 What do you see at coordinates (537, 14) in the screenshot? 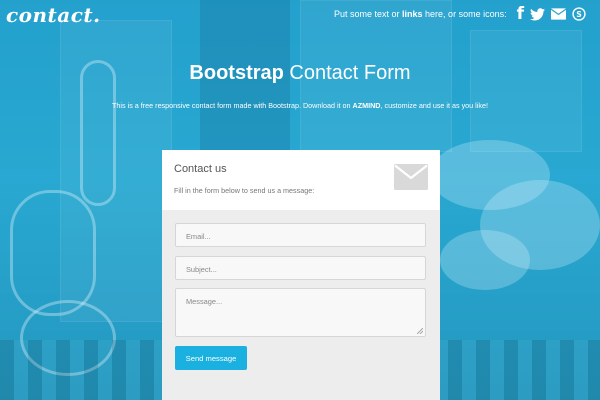
I see `twitter-icon` at bounding box center [537, 14].